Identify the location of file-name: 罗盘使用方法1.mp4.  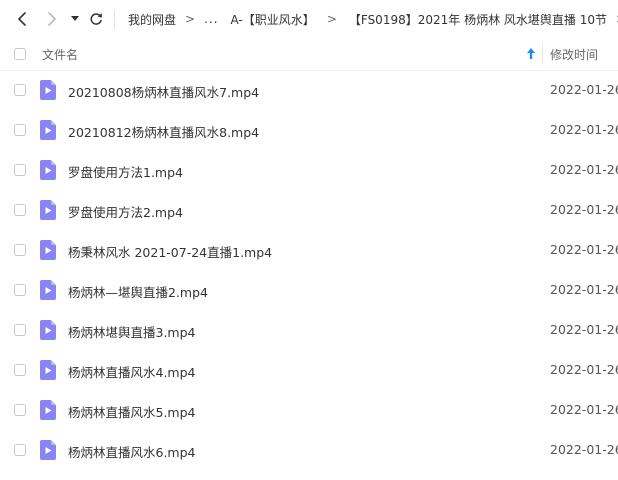
(125, 171).